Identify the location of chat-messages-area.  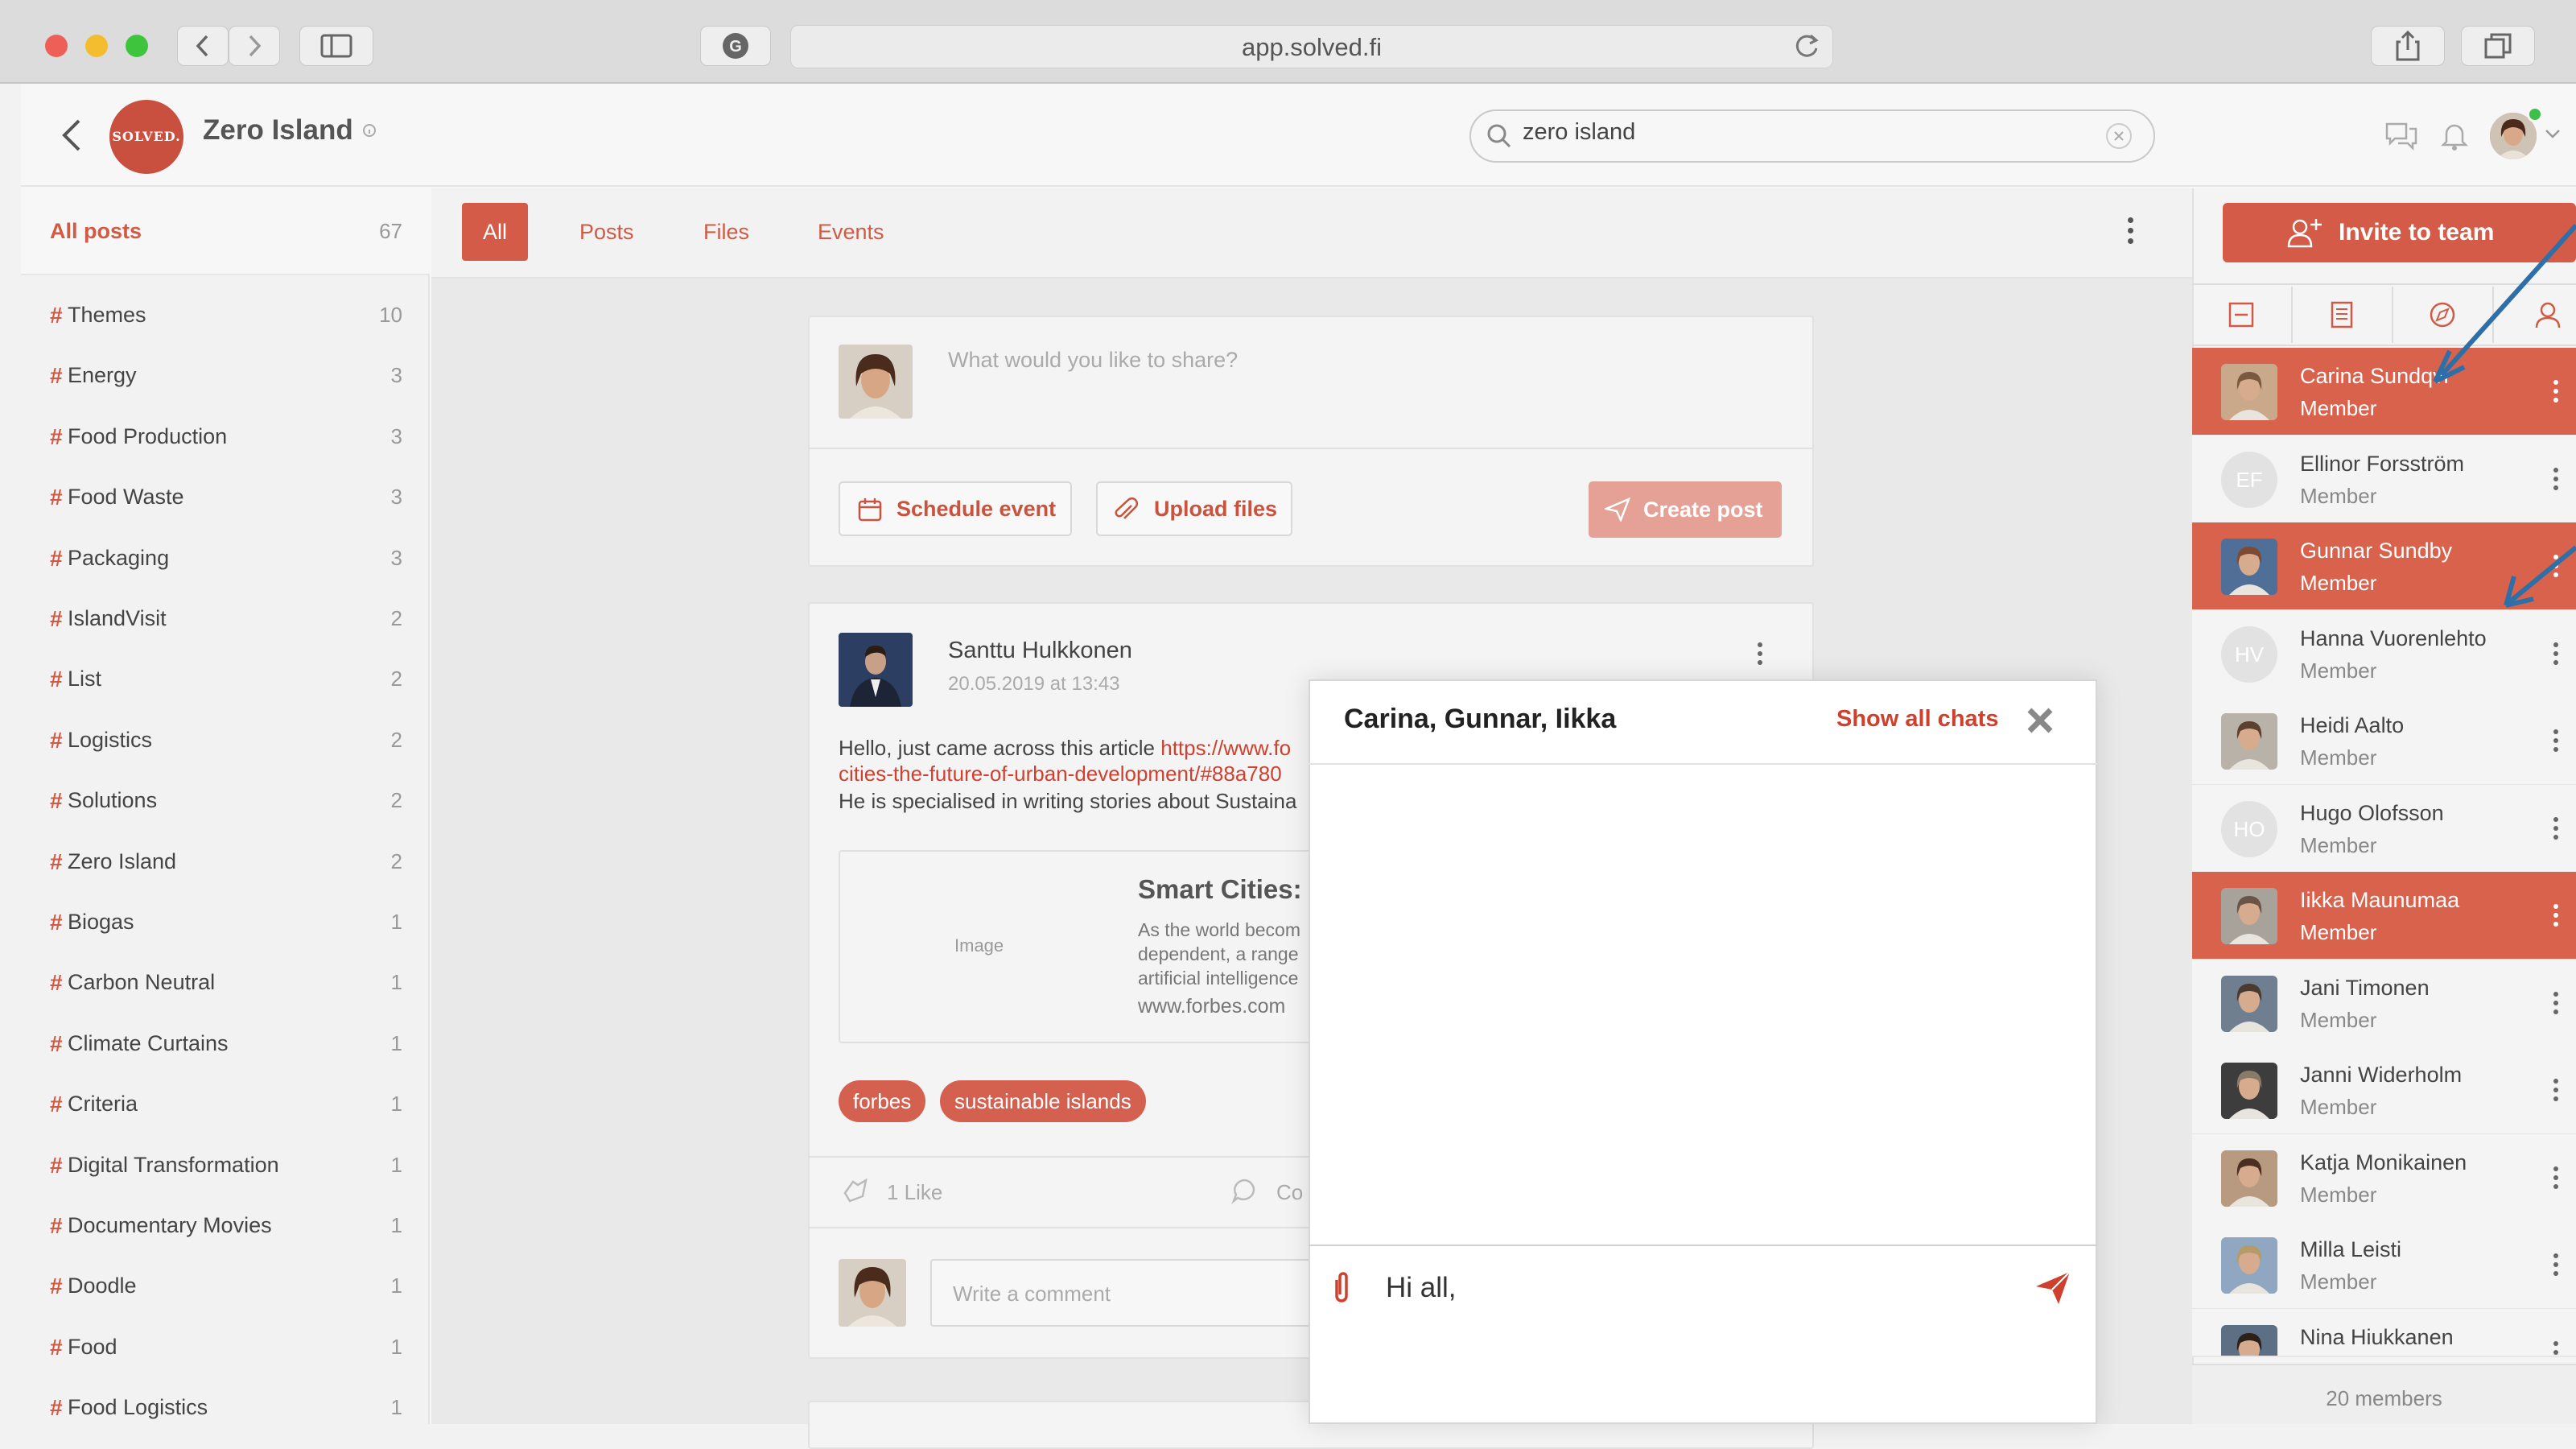
(1703, 1005).